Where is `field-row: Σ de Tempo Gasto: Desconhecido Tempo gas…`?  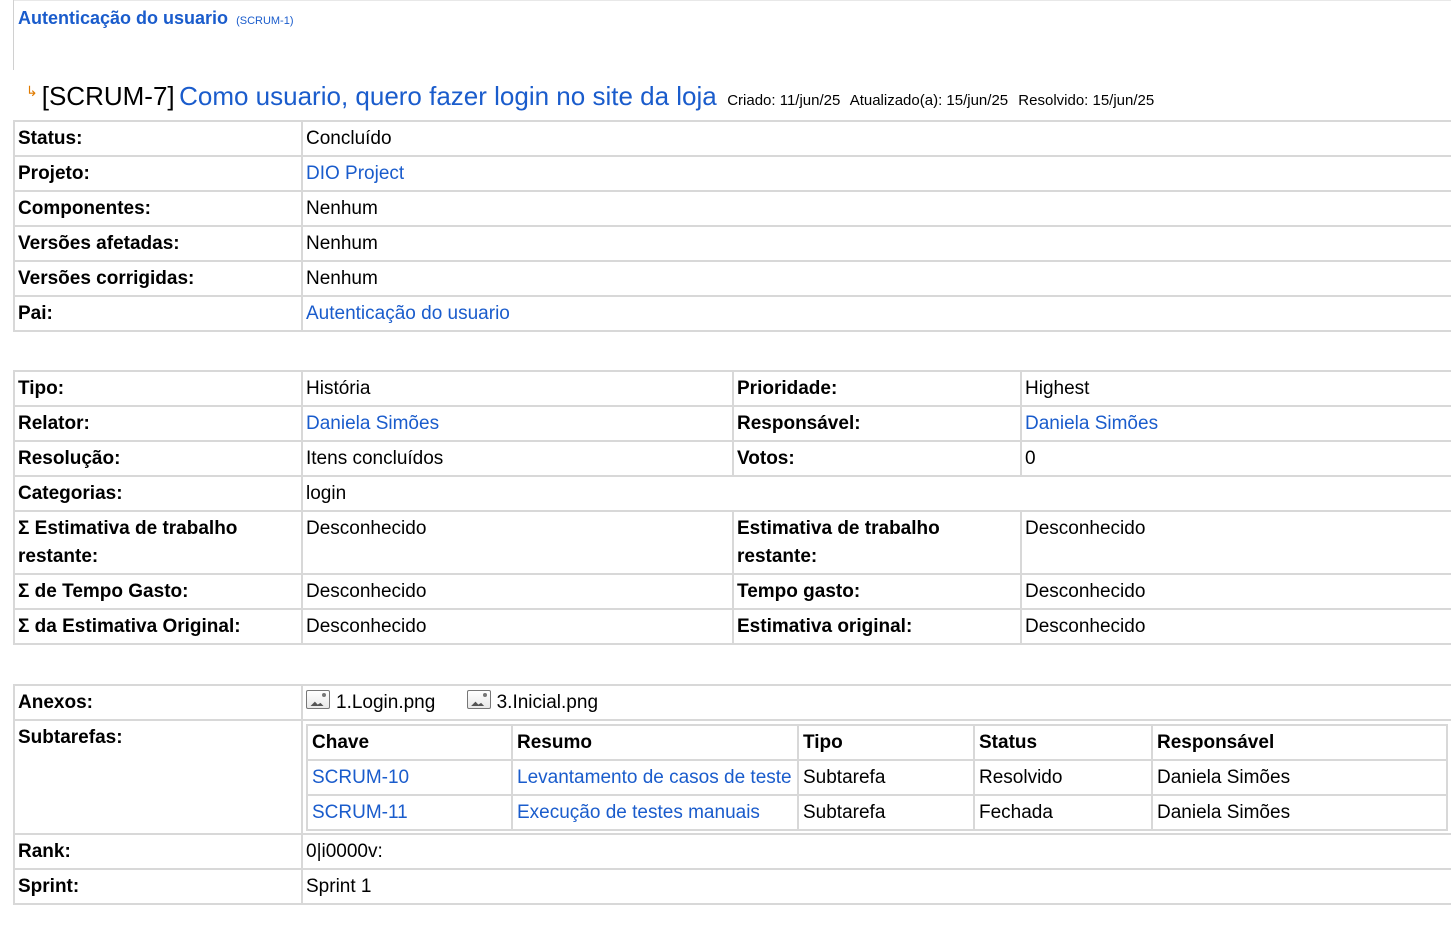 field-row: Σ de Tempo Gasto: Desconhecido Tempo gas… is located at coordinates (732, 591).